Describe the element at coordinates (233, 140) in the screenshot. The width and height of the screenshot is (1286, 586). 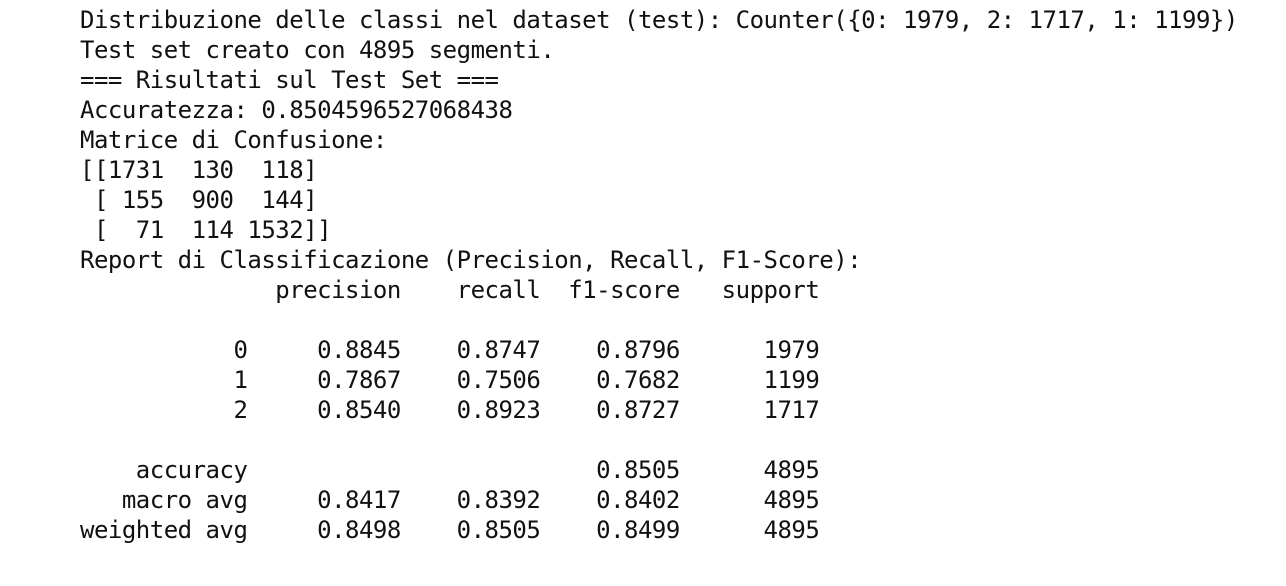
I see `confusion-matrix-title: Matrice di Confusione:` at that location.